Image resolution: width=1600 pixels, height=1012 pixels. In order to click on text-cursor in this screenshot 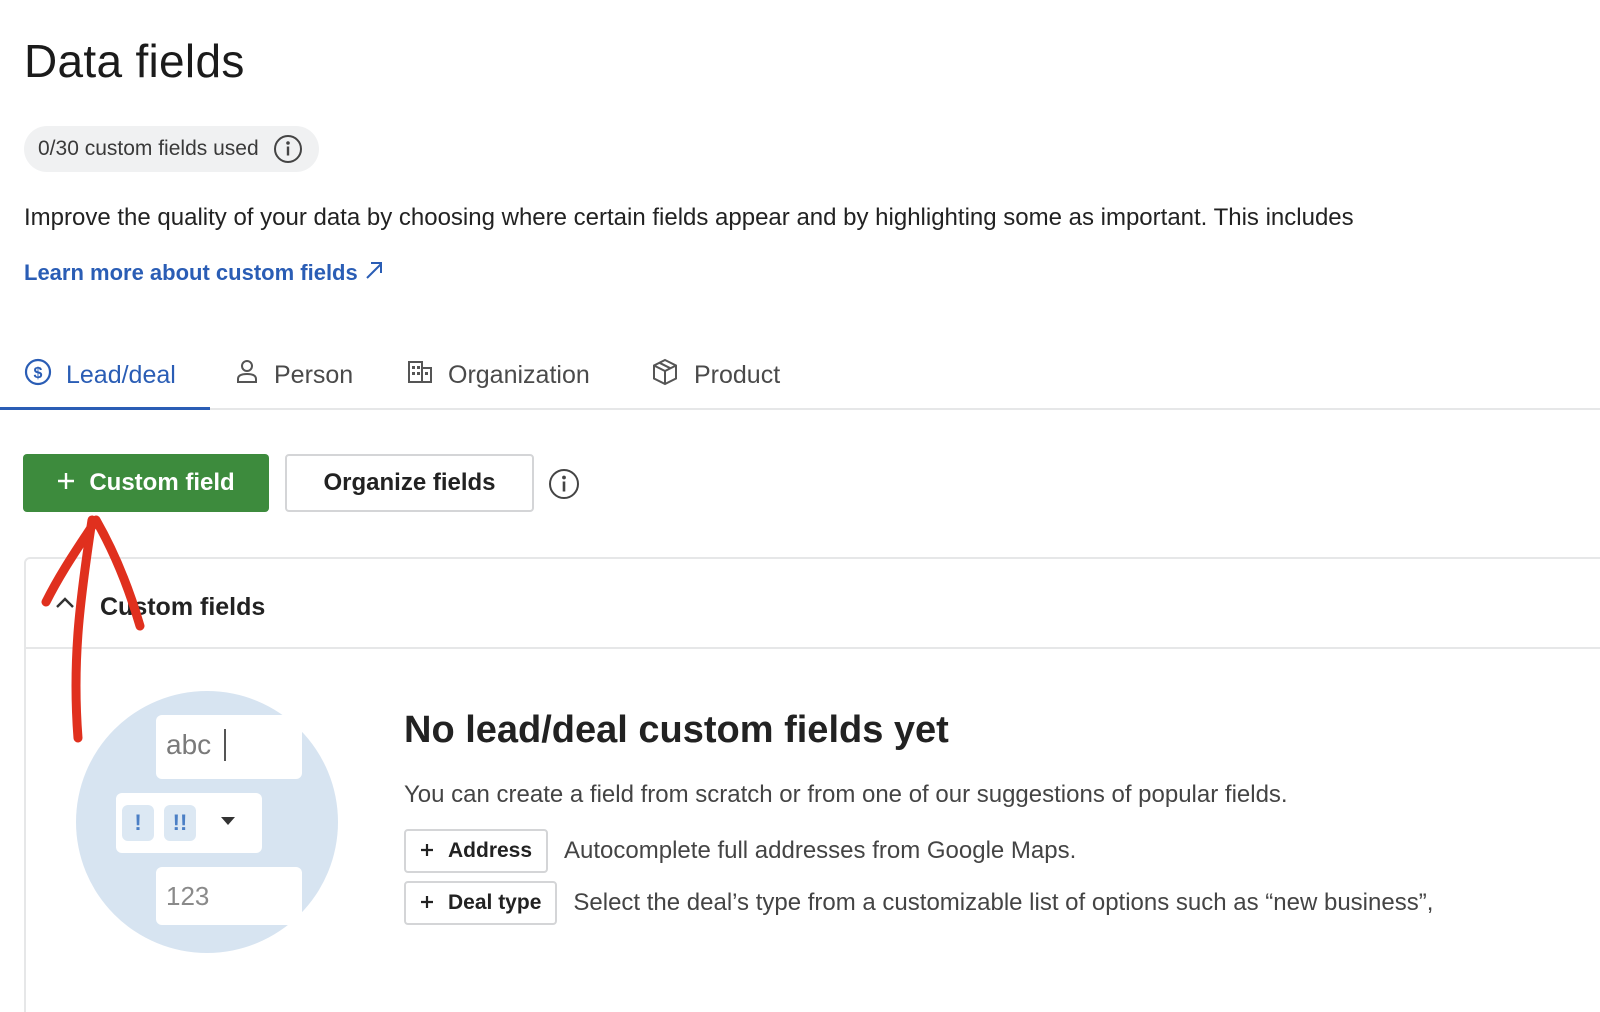, I will do `click(225, 745)`.